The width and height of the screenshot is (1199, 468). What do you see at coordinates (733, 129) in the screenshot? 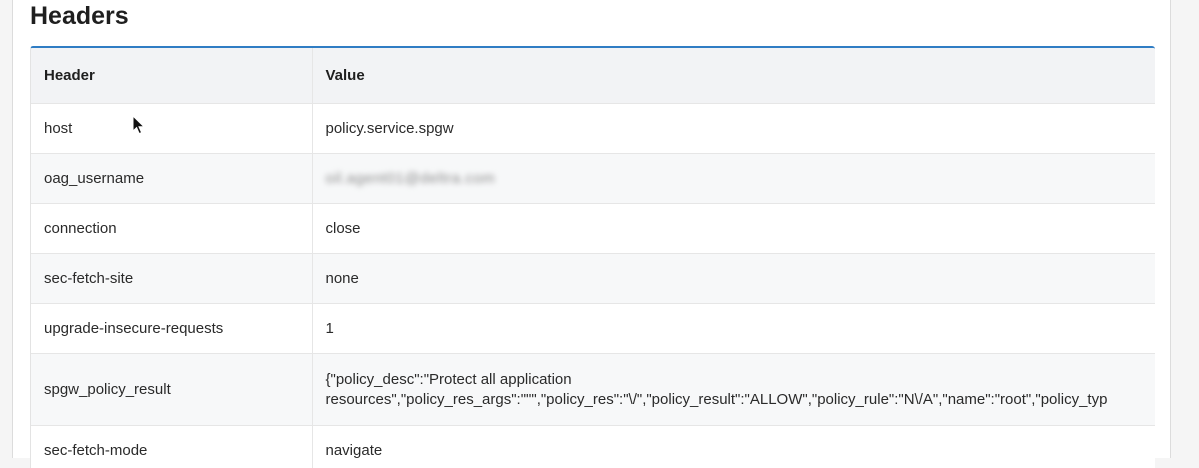
I see `header-value-cell: policy.service.spgw` at bounding box center [733, 129].